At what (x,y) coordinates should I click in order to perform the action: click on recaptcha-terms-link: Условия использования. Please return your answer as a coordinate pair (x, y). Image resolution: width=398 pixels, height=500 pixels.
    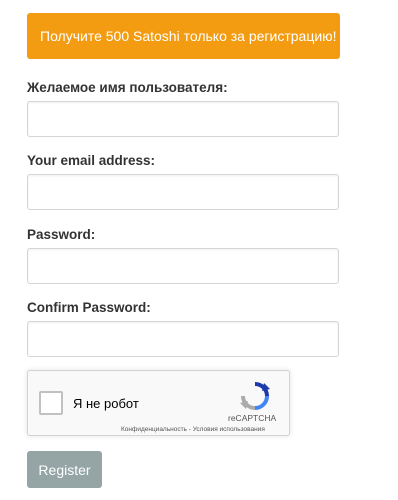
    Looking at the image, I should click on (229, 429).